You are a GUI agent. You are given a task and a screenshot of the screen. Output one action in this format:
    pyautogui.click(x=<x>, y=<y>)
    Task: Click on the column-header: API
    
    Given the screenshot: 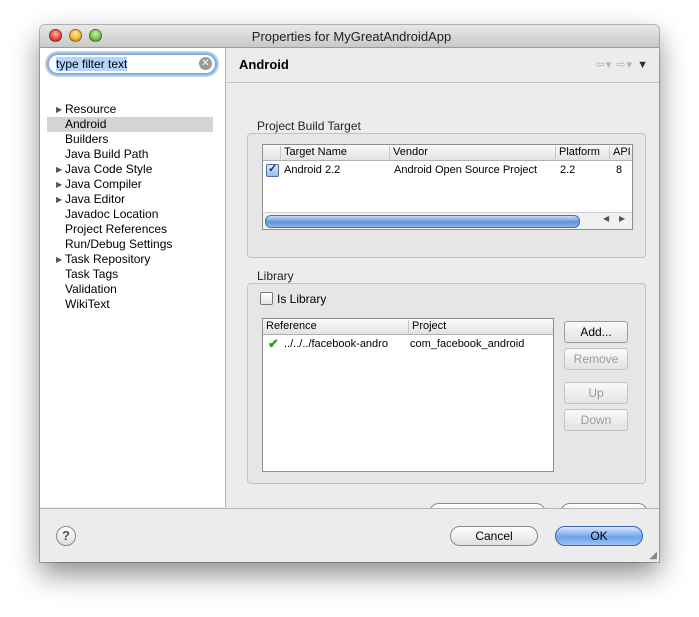 What is the action you would take?
    pyautogui.click(x=621, y=152)
    